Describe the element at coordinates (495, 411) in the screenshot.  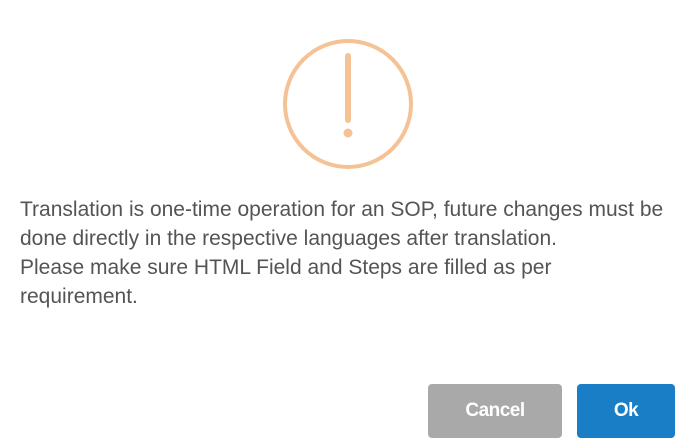
I see `cancel-button: Cancel` at that location.